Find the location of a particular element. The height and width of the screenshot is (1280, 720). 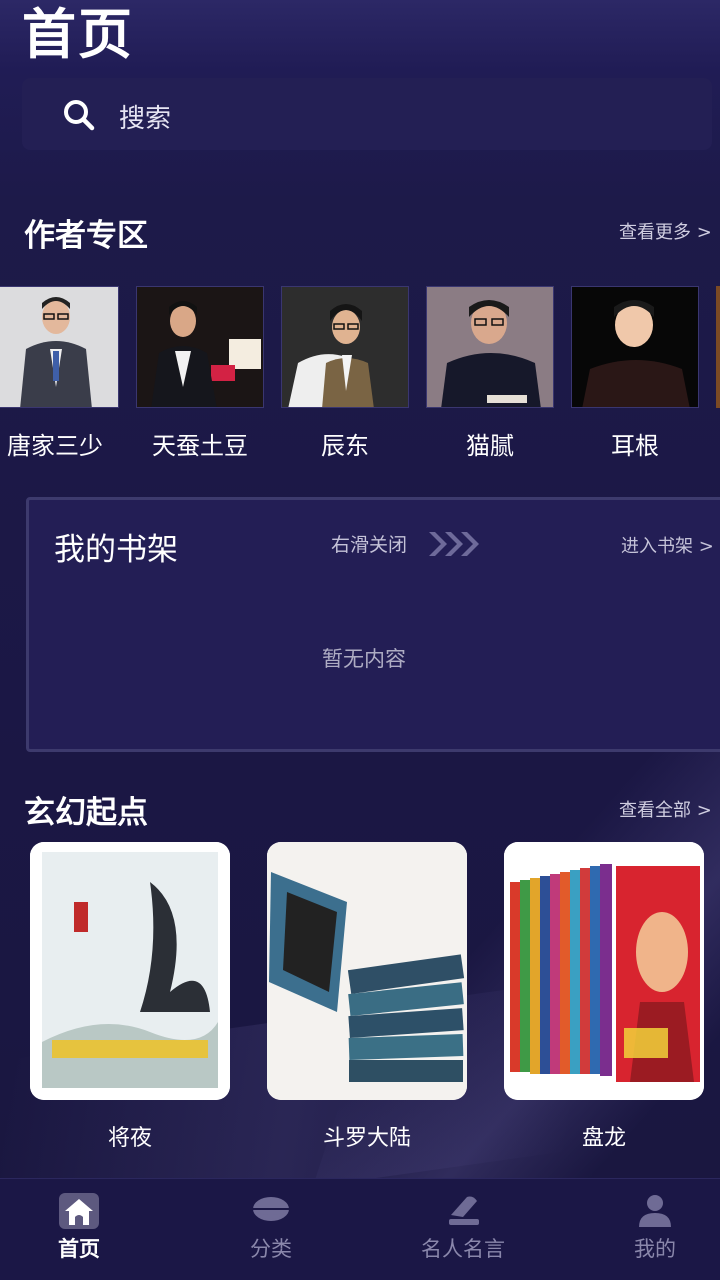

search-bar: 搜索 is located at coordinates (367, 114).